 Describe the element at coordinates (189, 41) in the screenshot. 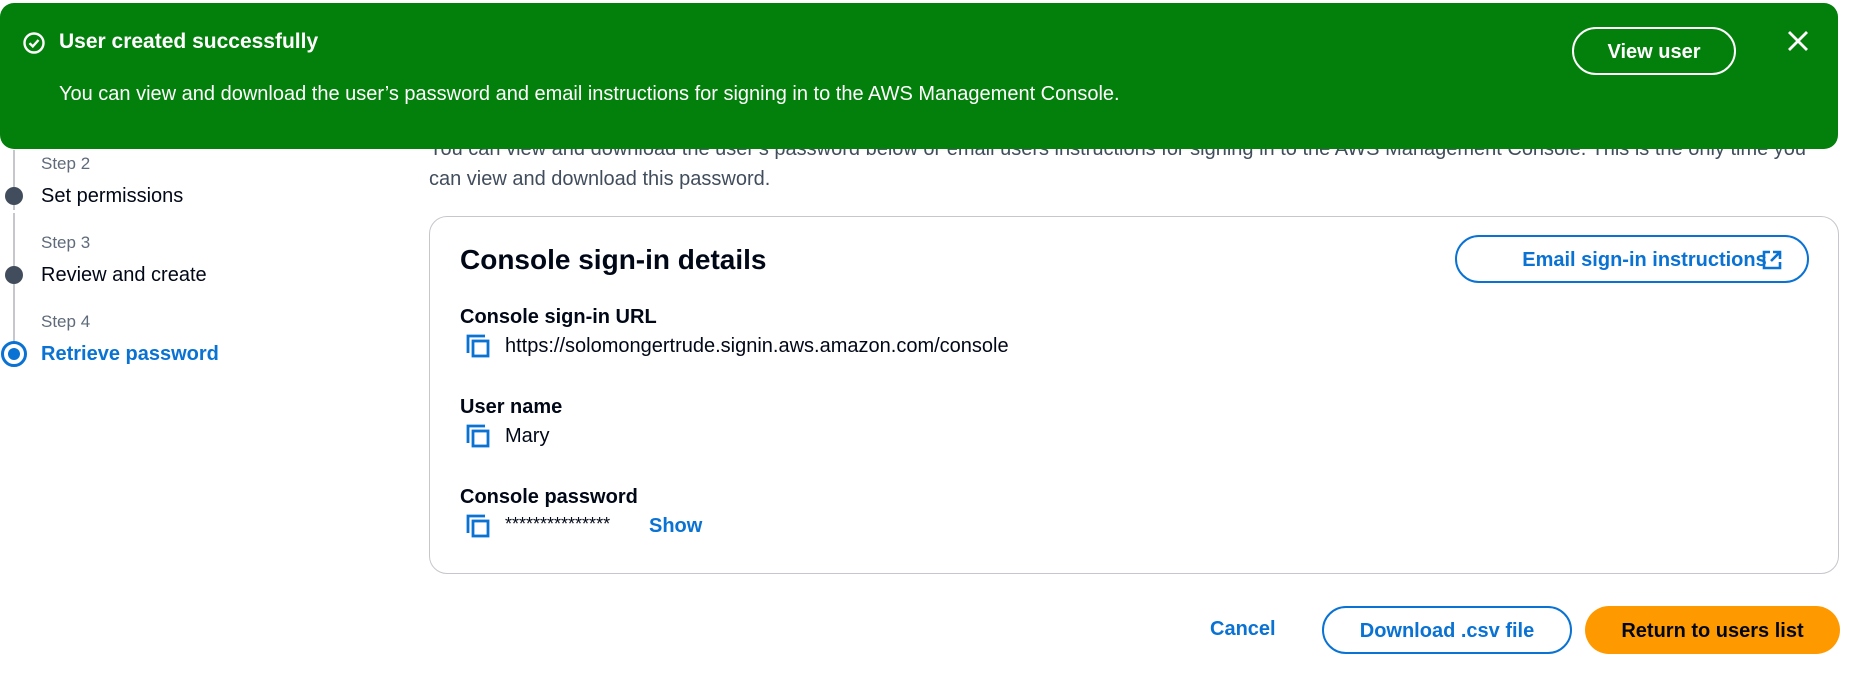

I see `flash-title: User created successfully` at that location.